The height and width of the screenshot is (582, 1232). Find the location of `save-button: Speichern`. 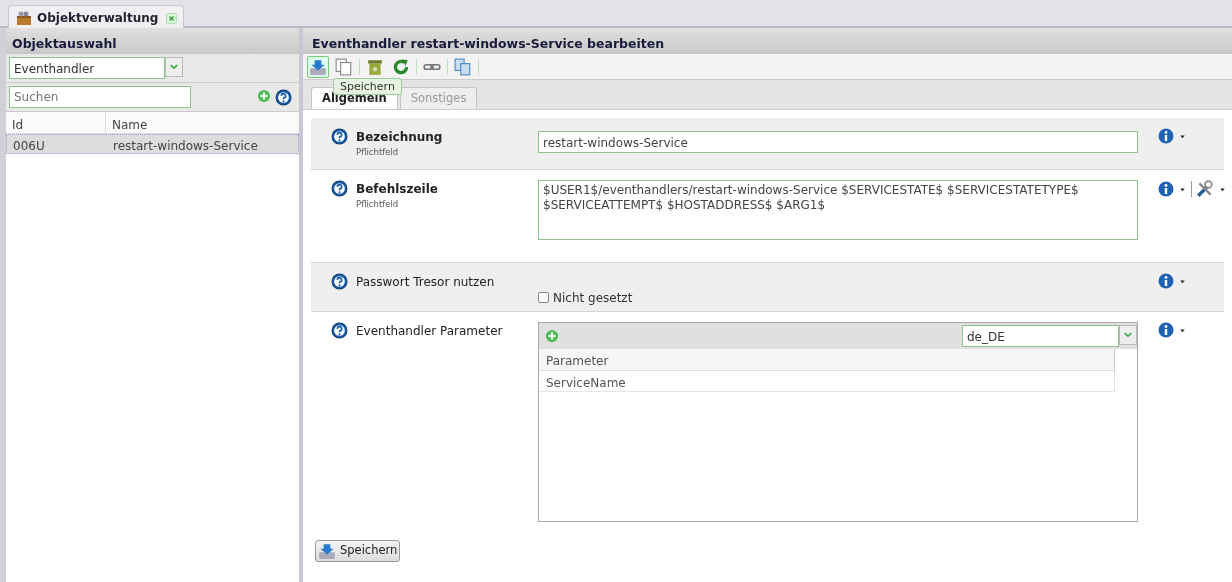

save-button: Speichern is located at coordinates (358, 551).